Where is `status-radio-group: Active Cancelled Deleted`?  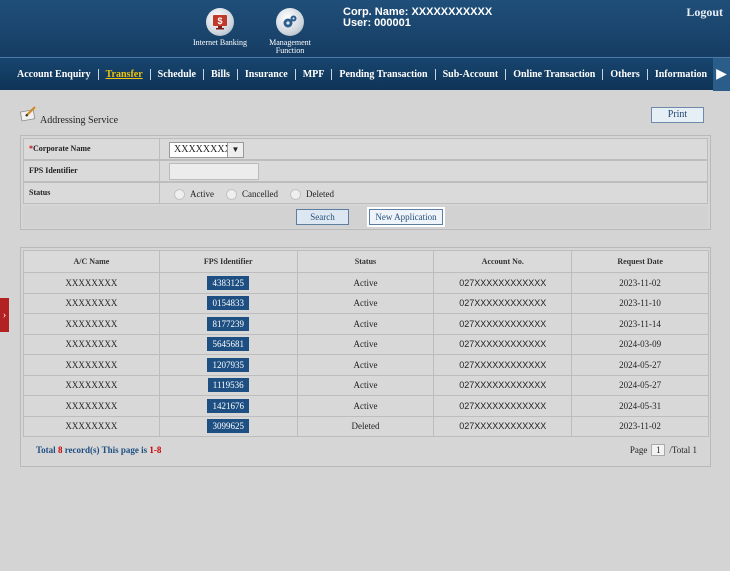 status-radio-group: Active Cancelled Deleted is located at coordinates (260, 194).